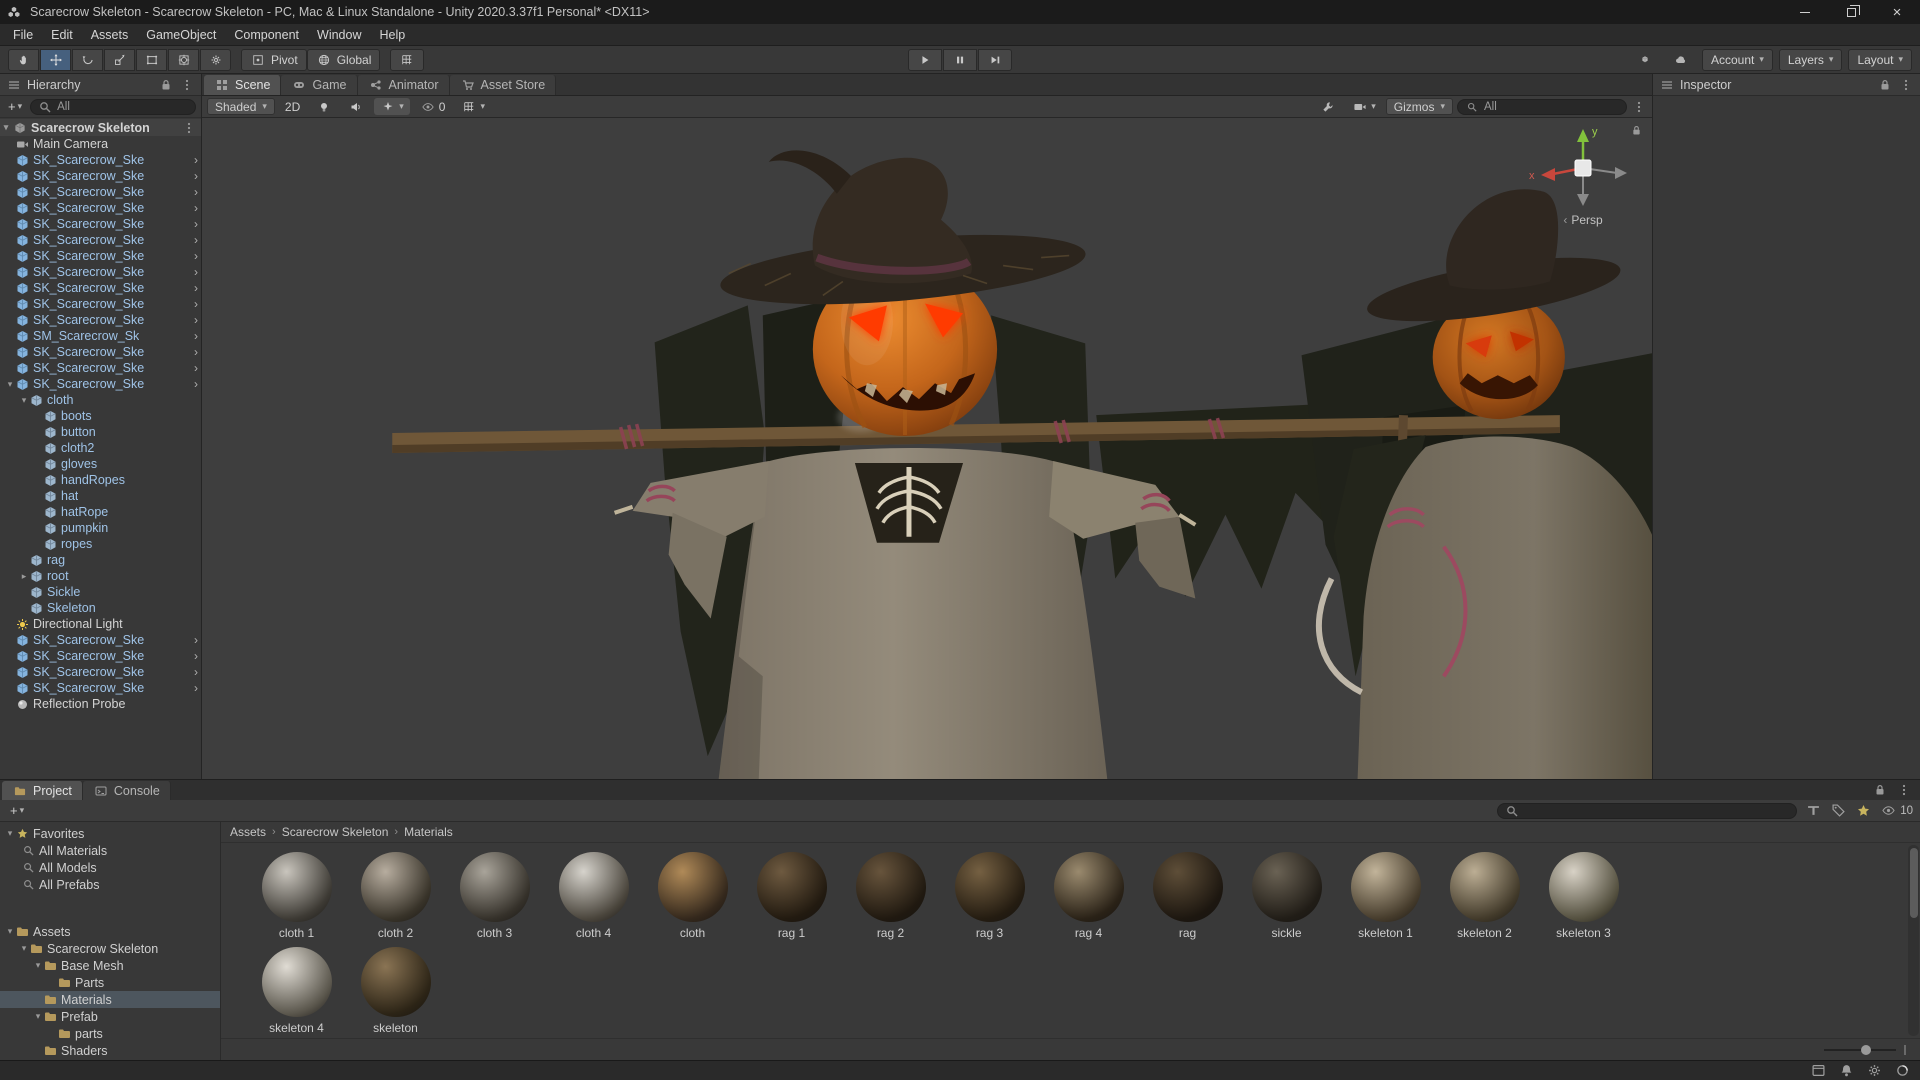  What do you see at coordinates (110, 34) in the screenshot?
I see `menu-assets: Assets` at bounding box center [110, 34].